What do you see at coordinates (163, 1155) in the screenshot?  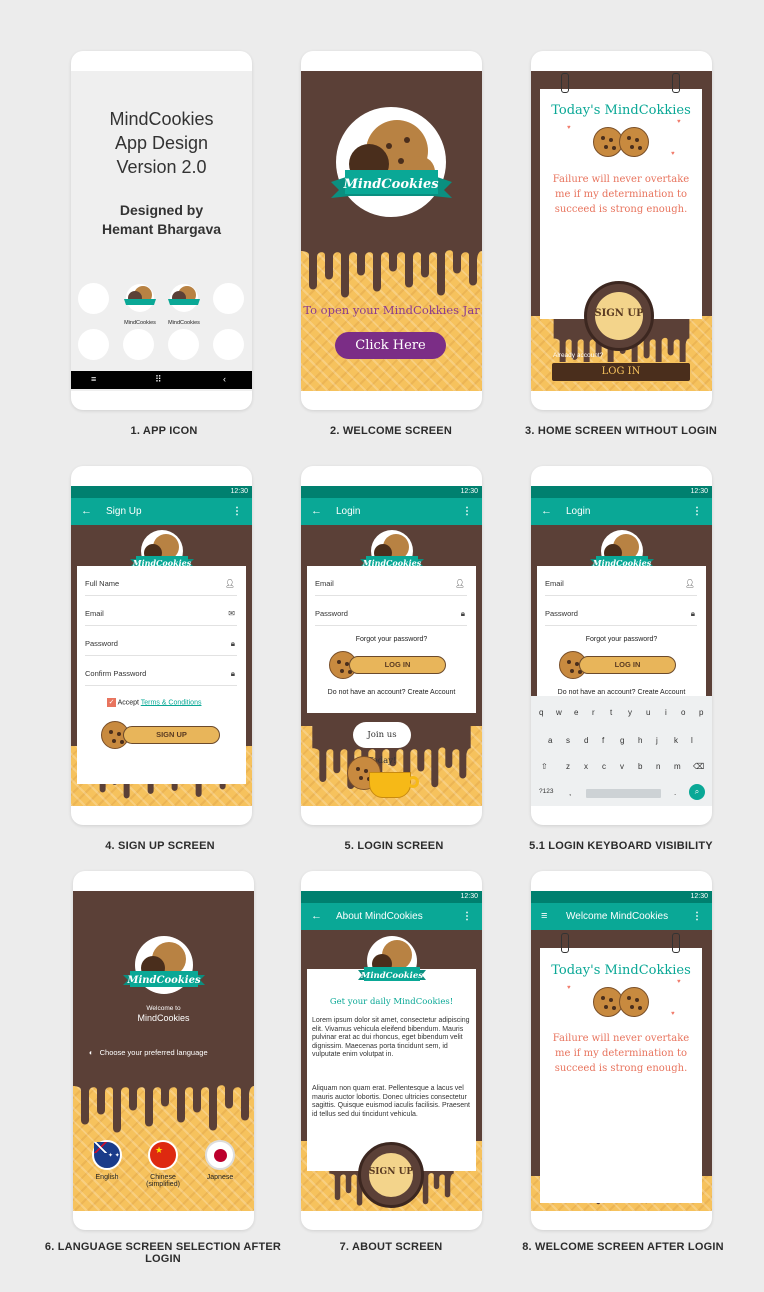 I see `chinese-flag-button: ★` at bounding box center [163, 1155].